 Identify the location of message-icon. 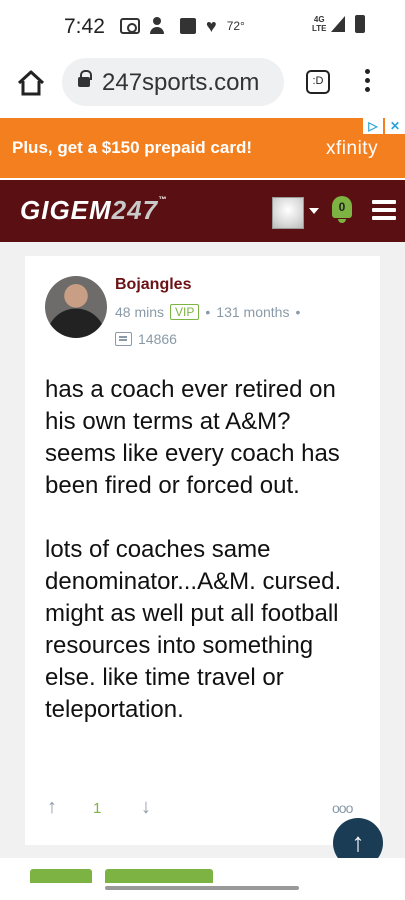
(123, 339).